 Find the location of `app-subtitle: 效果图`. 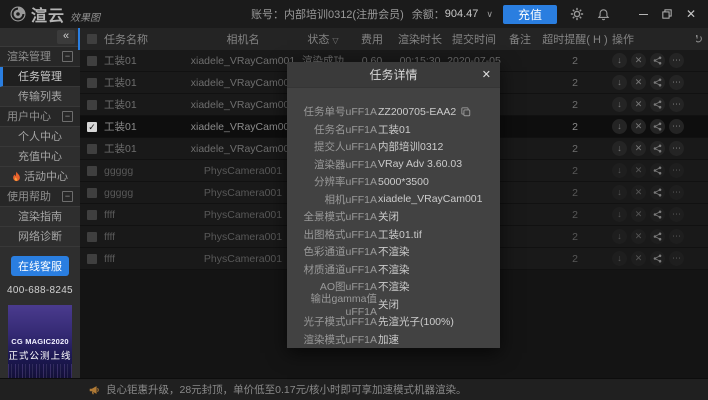

app-subtitle: 效果图 is located at coordinates (85, 18).